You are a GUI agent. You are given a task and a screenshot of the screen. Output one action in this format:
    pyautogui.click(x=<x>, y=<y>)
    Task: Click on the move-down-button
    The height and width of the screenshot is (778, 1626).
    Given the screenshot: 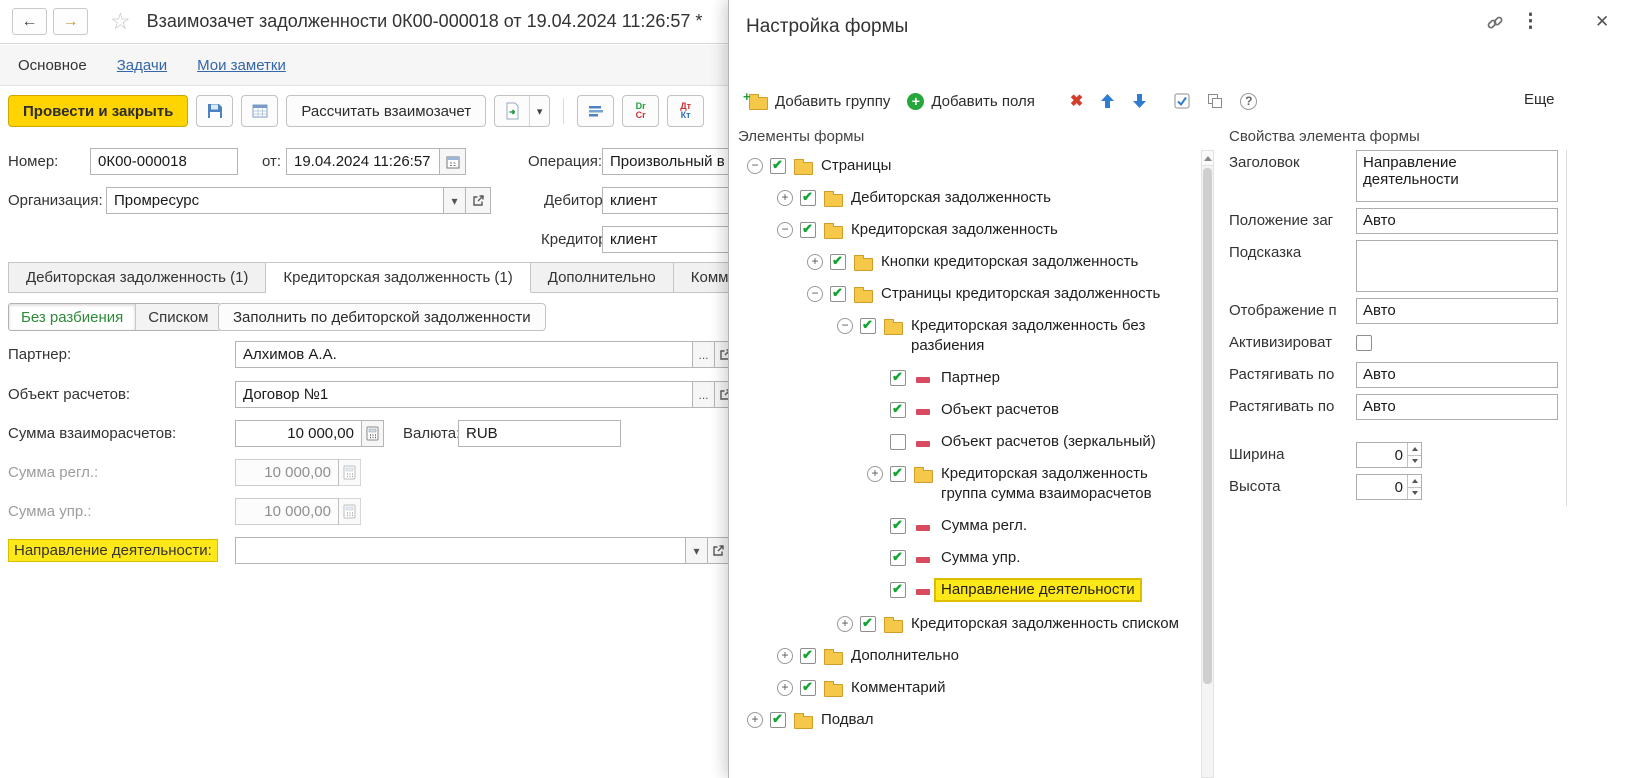 What is the action you would take?
    pyautogui.click(x=1139, y=101)
    